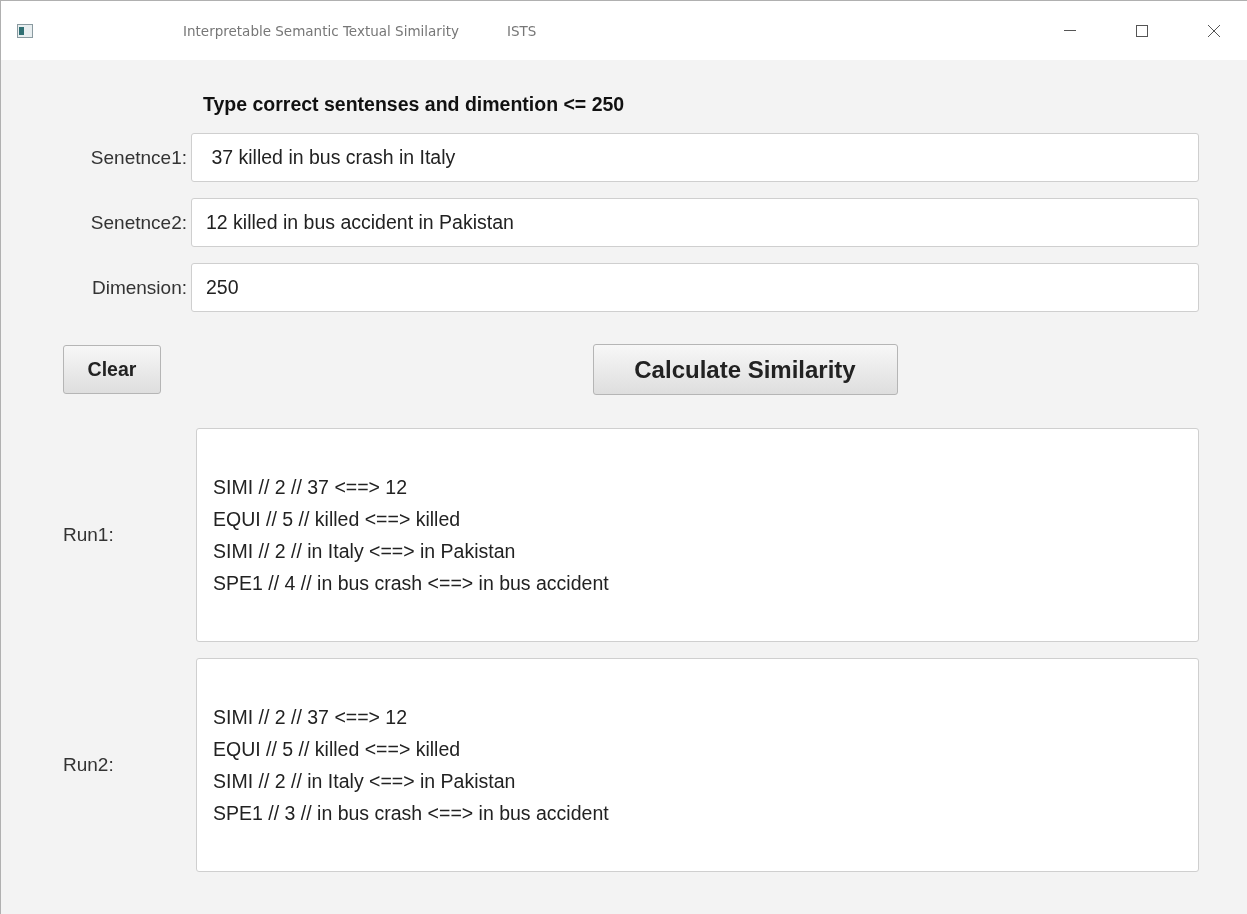 This screenshot has width=1247, height=914. What do you see at coordinates (411, 583) in the screenshot?
I see `result-line: SPE1 // 4 // in bus crash <==> in bus accident` at bounding box center [411, 583].